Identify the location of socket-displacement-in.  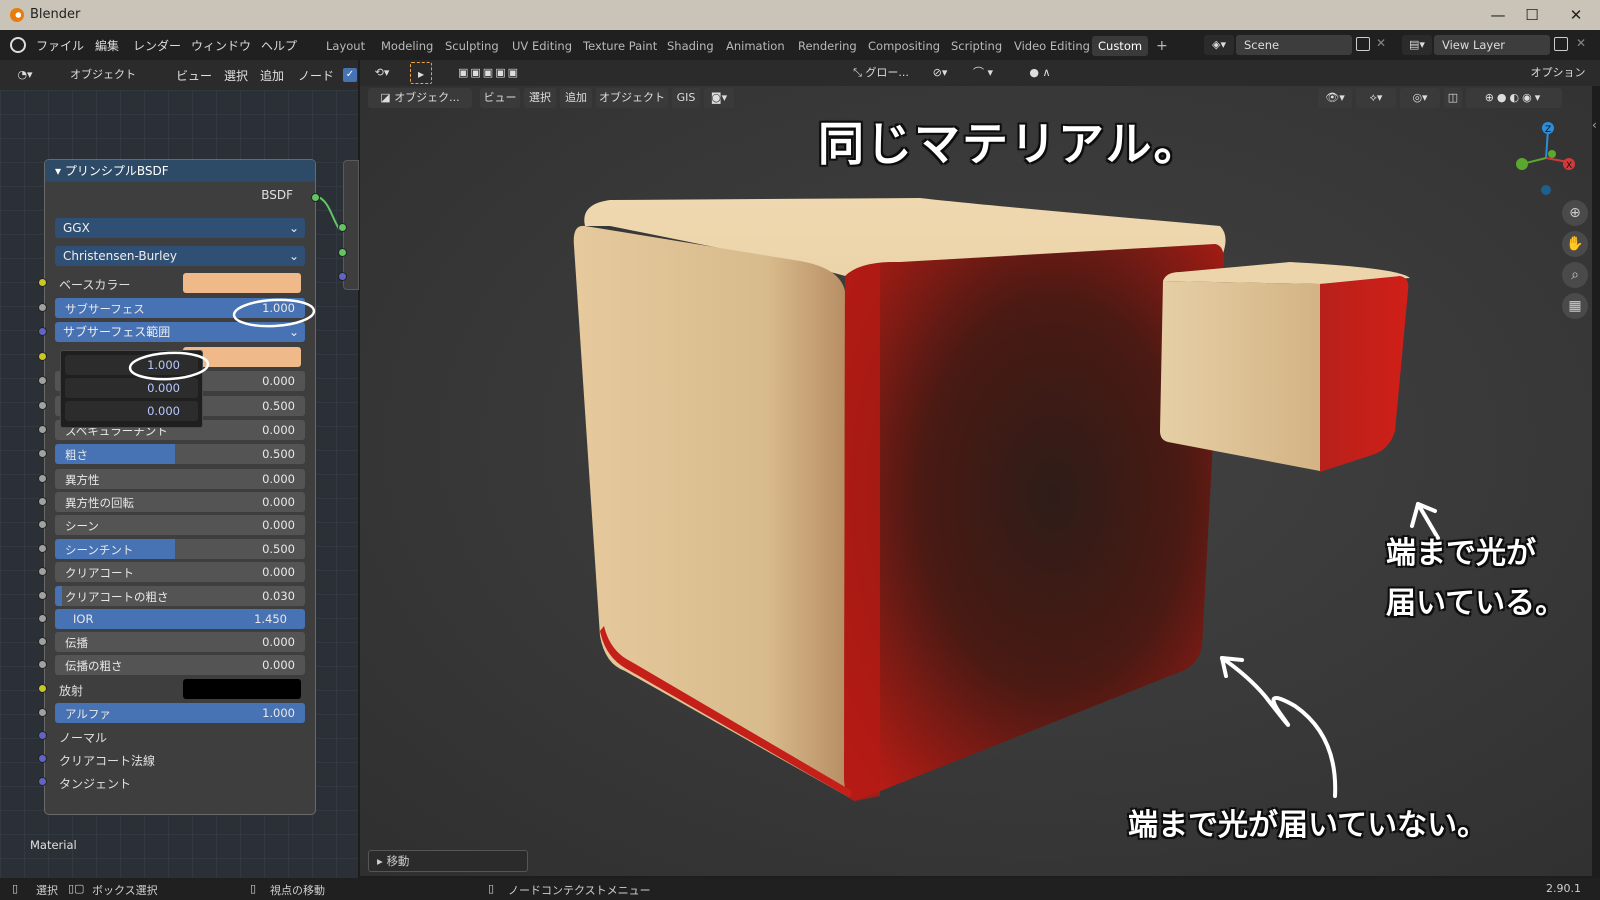
(342, 276).